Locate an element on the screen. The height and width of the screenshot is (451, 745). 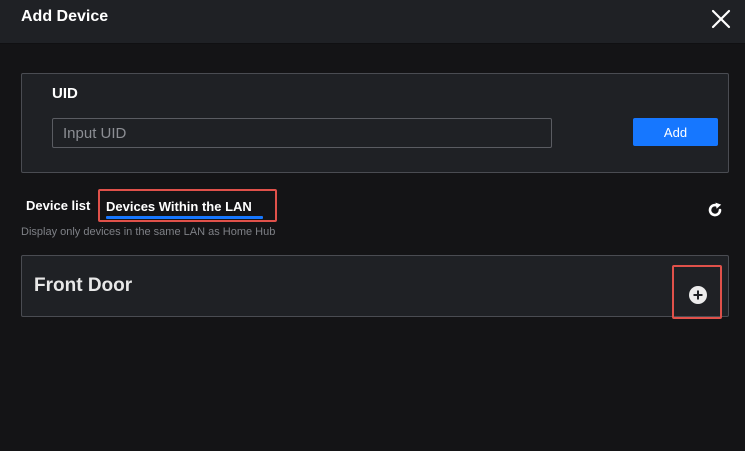
close-icon is located at coordinates (721, 19).